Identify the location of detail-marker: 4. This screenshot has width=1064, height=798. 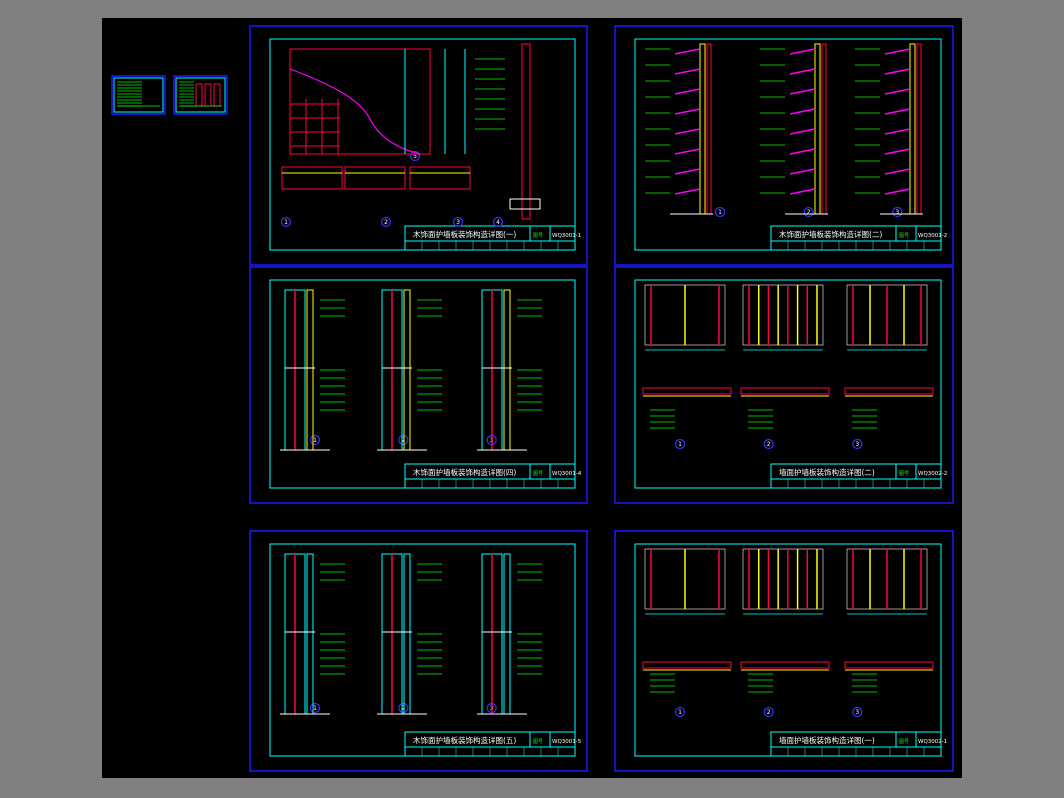
(498, 222).